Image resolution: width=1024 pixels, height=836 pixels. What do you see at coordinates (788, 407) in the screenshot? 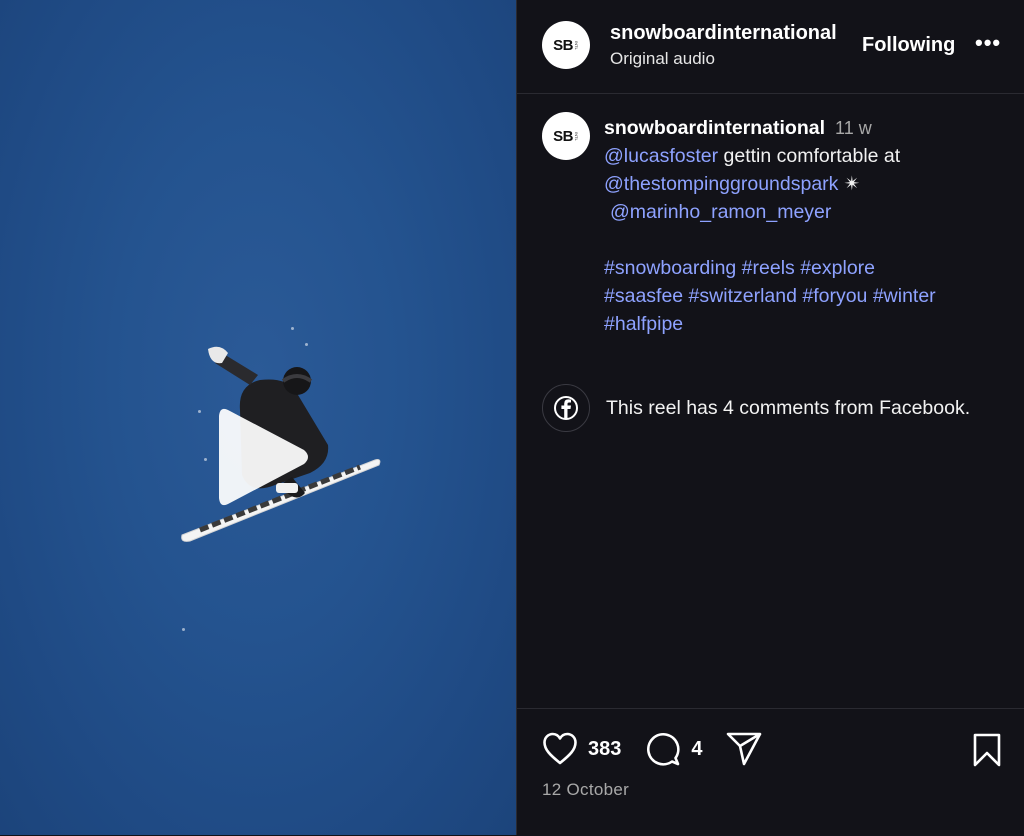
I see `facebook-comments-text: This reel has 4 comments from Facebook.` at bounding box center [788, 407].